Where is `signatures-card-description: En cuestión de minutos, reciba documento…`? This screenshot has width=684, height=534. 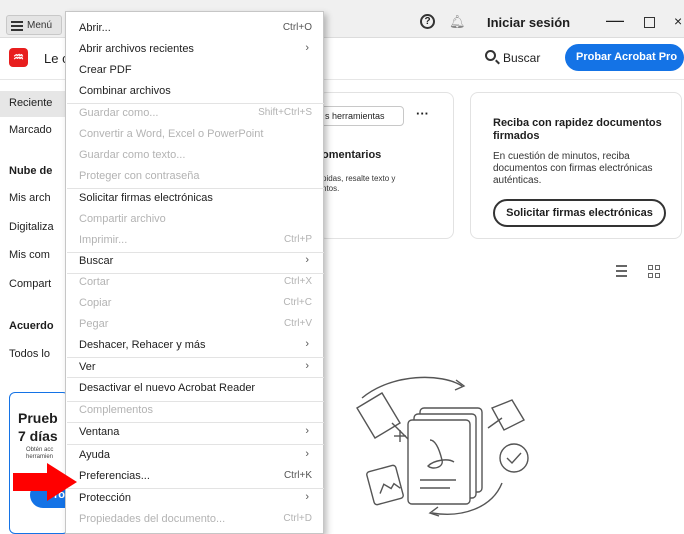 signatures-card-description: En cuestión de minutos, reciba documento… is located at coordinates (573, 168).